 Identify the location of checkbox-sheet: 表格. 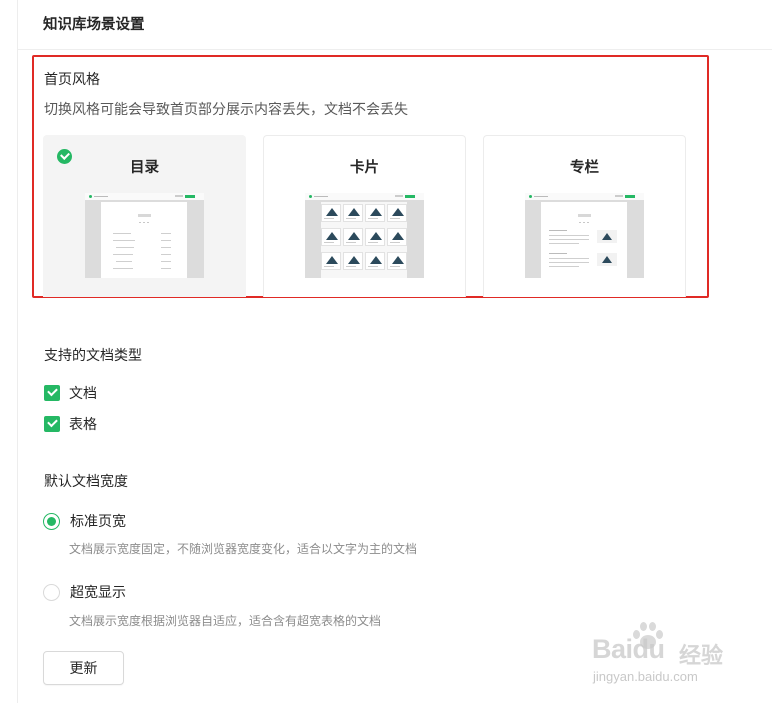
(70, 424).